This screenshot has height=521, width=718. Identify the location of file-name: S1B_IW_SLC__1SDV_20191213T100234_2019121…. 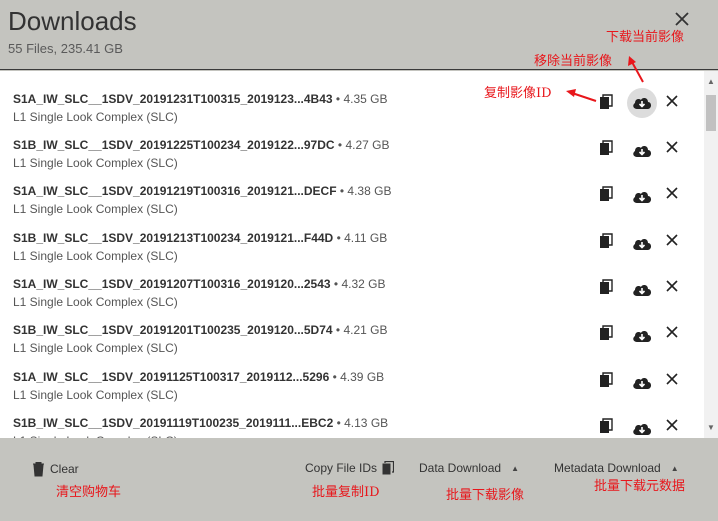
(200, 238).